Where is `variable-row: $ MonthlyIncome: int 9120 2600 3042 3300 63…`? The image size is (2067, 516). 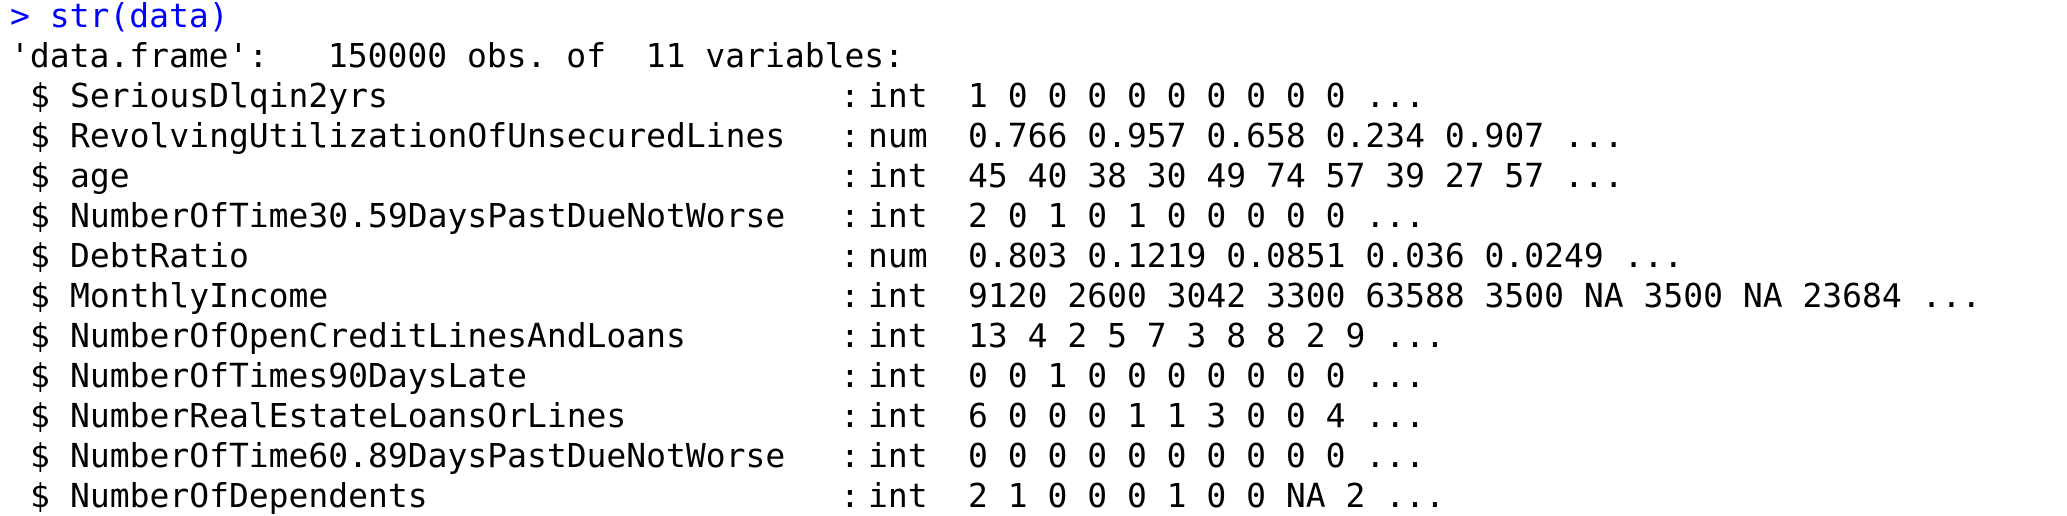 variable-row: $ MonthlyIncome: int 9120 2600 3042 3300 63… is located at coordinates (1035, 296).